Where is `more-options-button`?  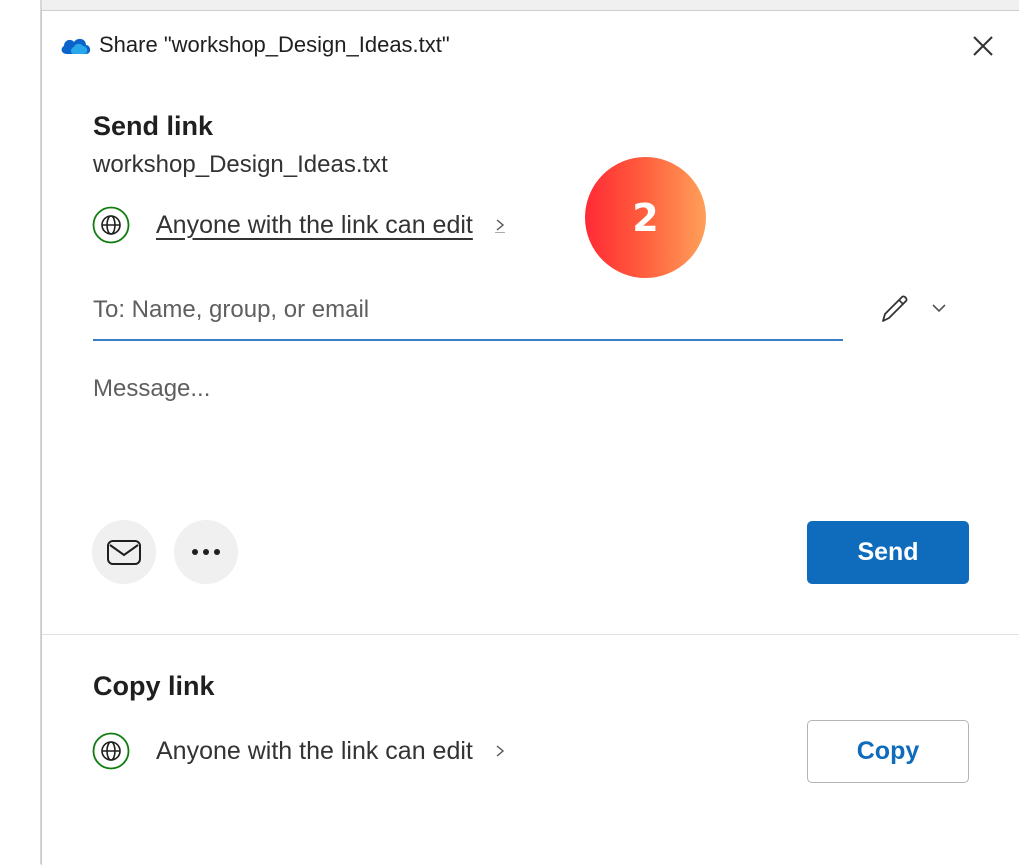 more-options-button is located at coordinates (206, 552).